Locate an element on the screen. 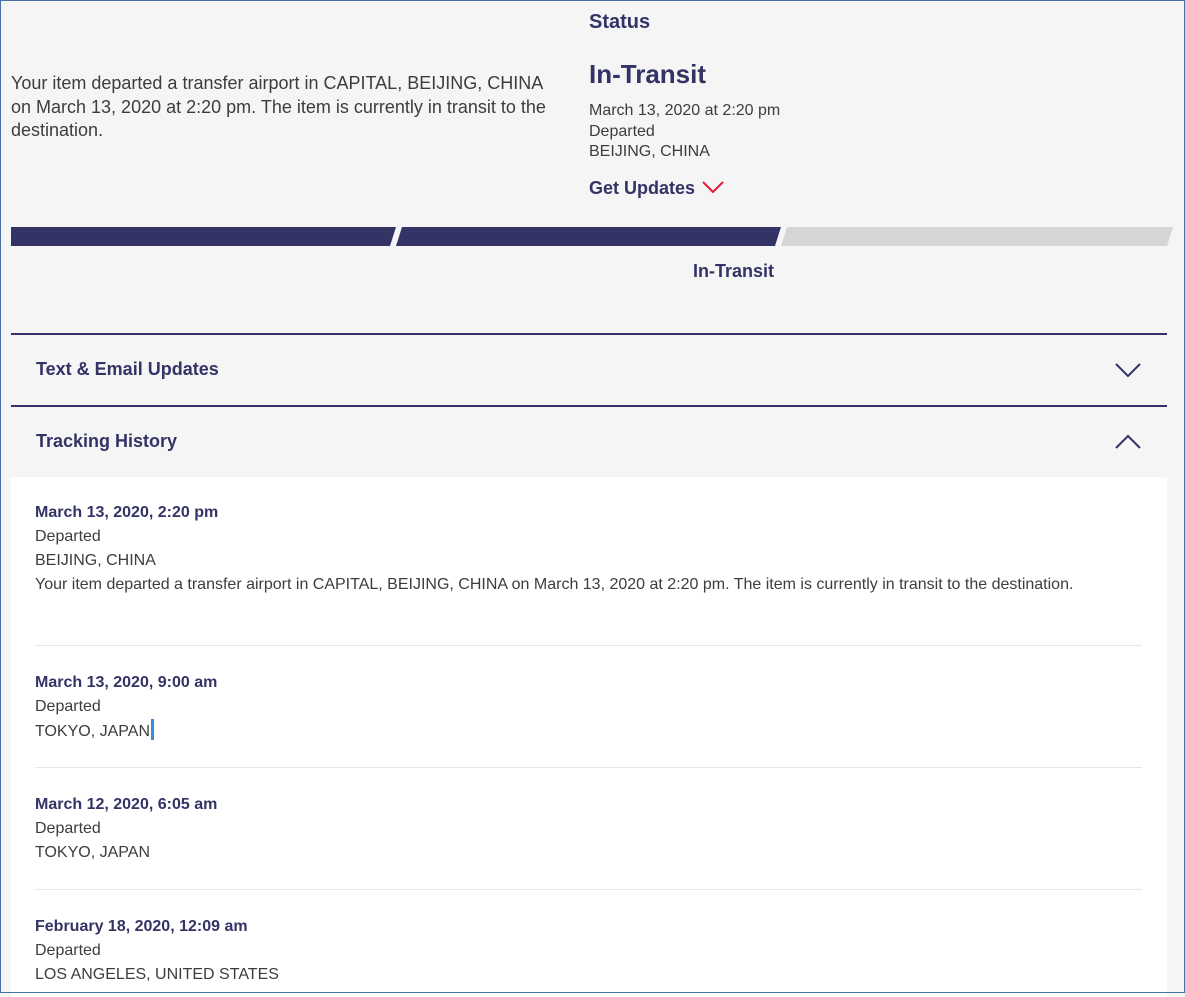 Image resolution: width=1185 pixels, height=997 pixels. history-date: March 13, 2020, 9:00 am is located at coordinates (126, 682).